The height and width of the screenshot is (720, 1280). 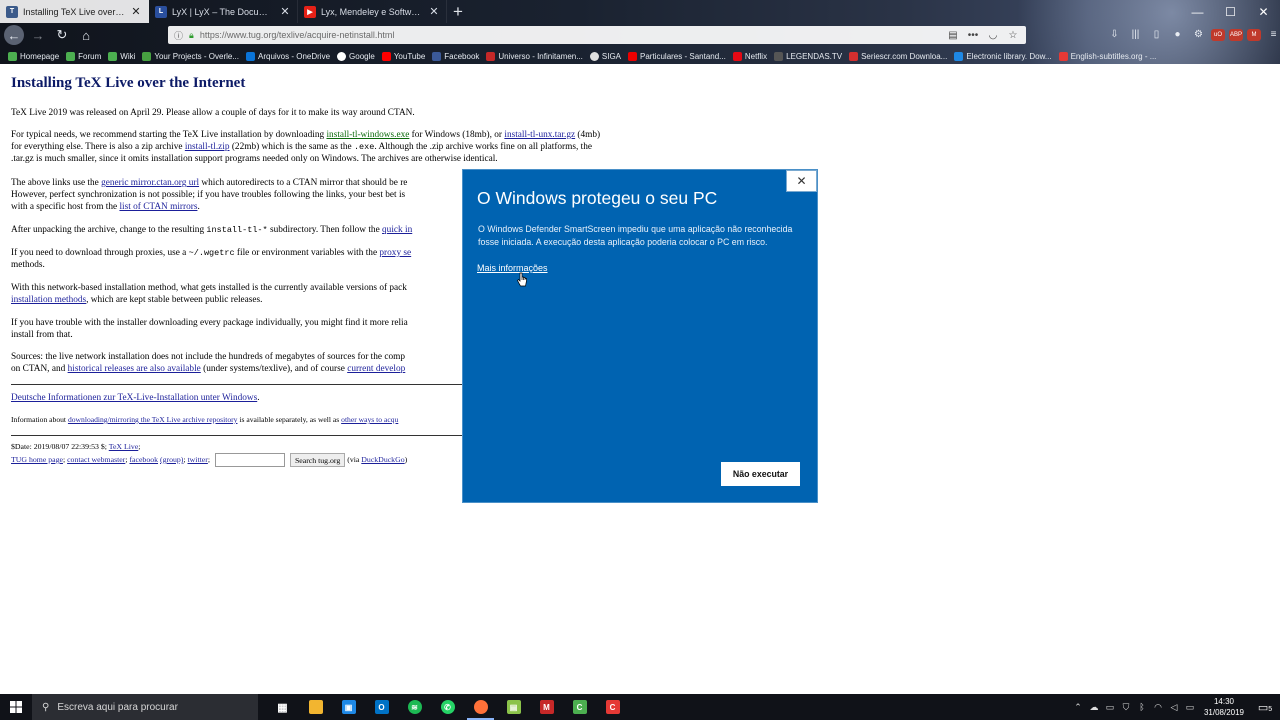 I want to click on bookmark-star-icon: ☆, so click(x=1013, y=35).